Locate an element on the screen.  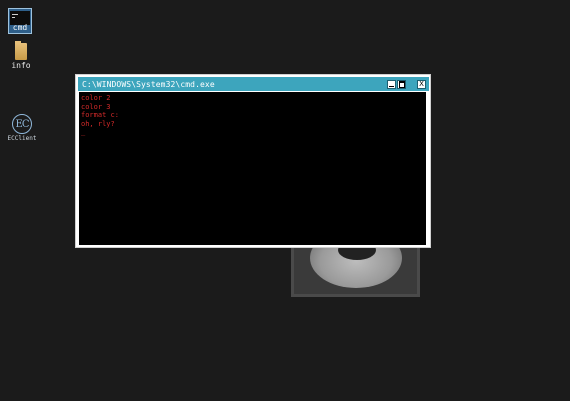
ec-logo-icon: EC is located at coordinates (22, 124).